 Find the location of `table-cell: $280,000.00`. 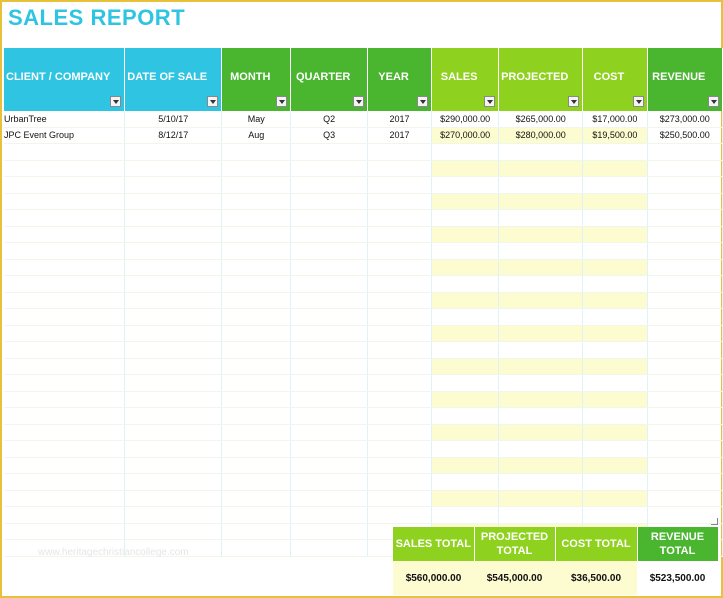

table-cell: $280,000.00 is located at coordinates (541, 135).